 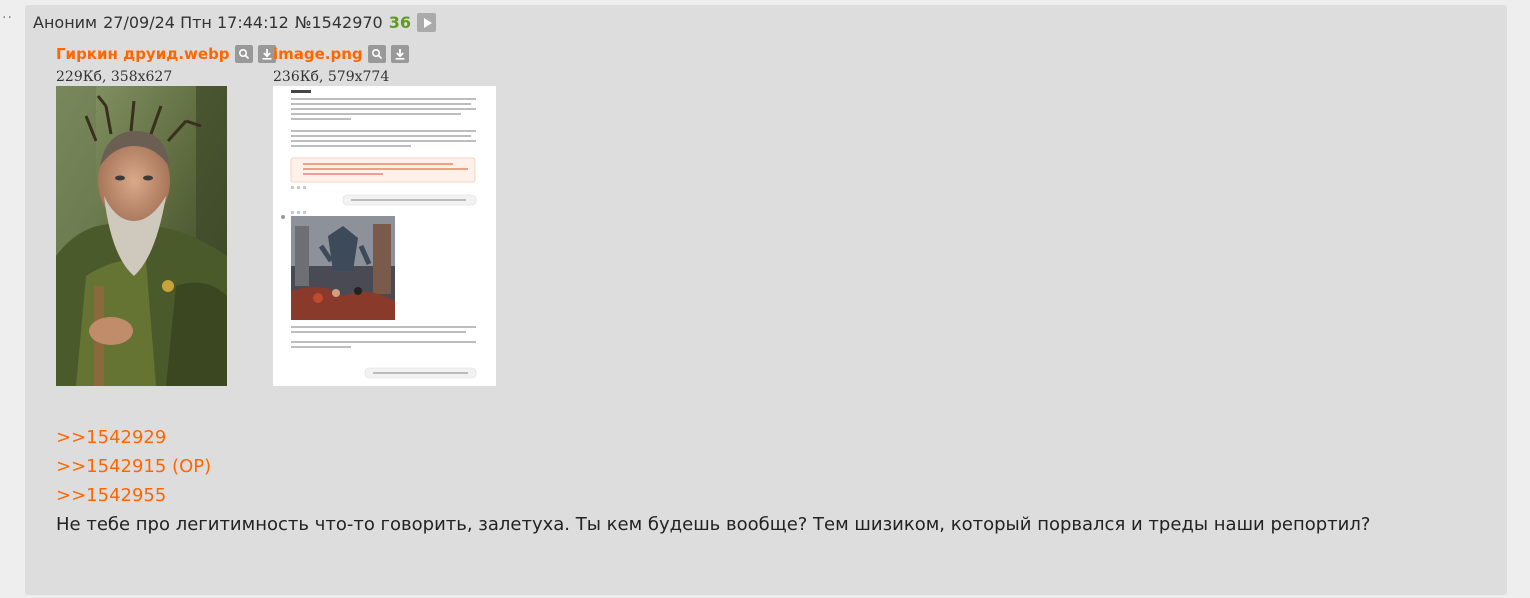 I want to click on file-1: Гиркин друид.webp 229Кб, 358x627, so click(x=166, y=214).